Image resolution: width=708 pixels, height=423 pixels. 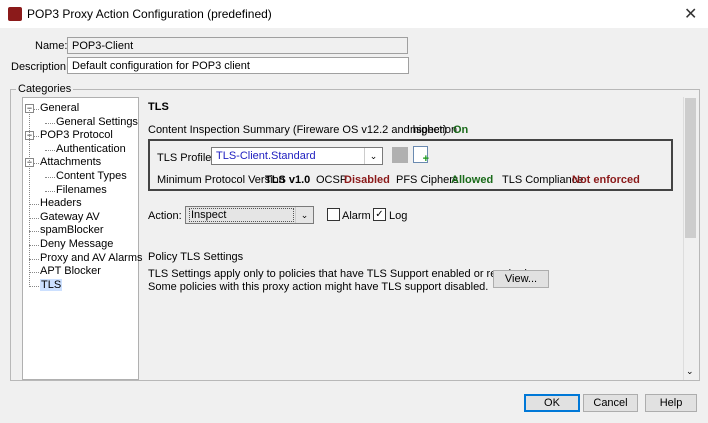 What do you see at coordinates (461, 130) in the screenshot?
I see `inspection-value: On` at bounding box center [461, 130].